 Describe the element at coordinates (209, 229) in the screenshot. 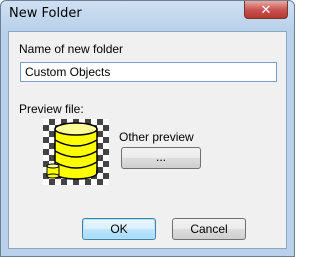

I see `cancel-button: Cancel` at that location.